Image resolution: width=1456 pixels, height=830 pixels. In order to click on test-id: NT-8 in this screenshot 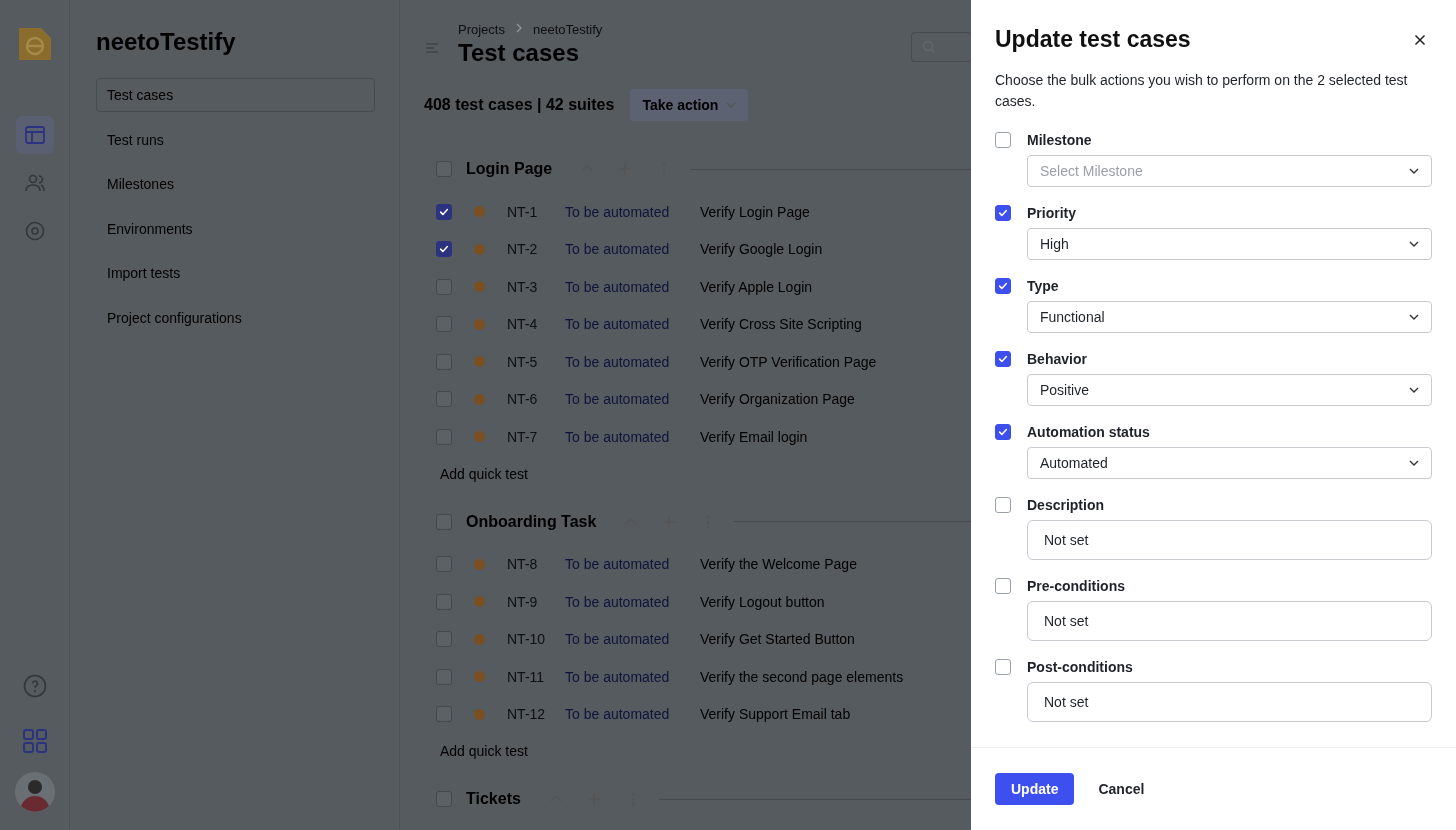, I will do `click(523, 564)`.